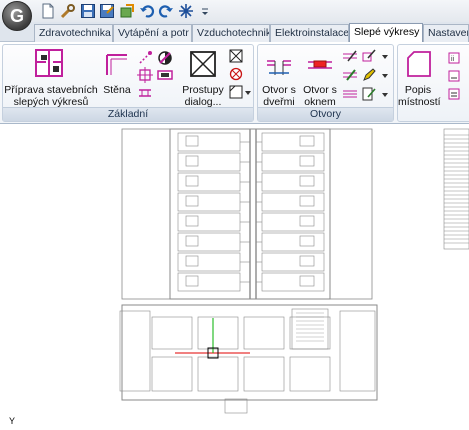  What do you see at coordinates (203, 90) in the screenshot?
I see `prostupy-label-1: Prostupy` at bounding box center [203, 90].